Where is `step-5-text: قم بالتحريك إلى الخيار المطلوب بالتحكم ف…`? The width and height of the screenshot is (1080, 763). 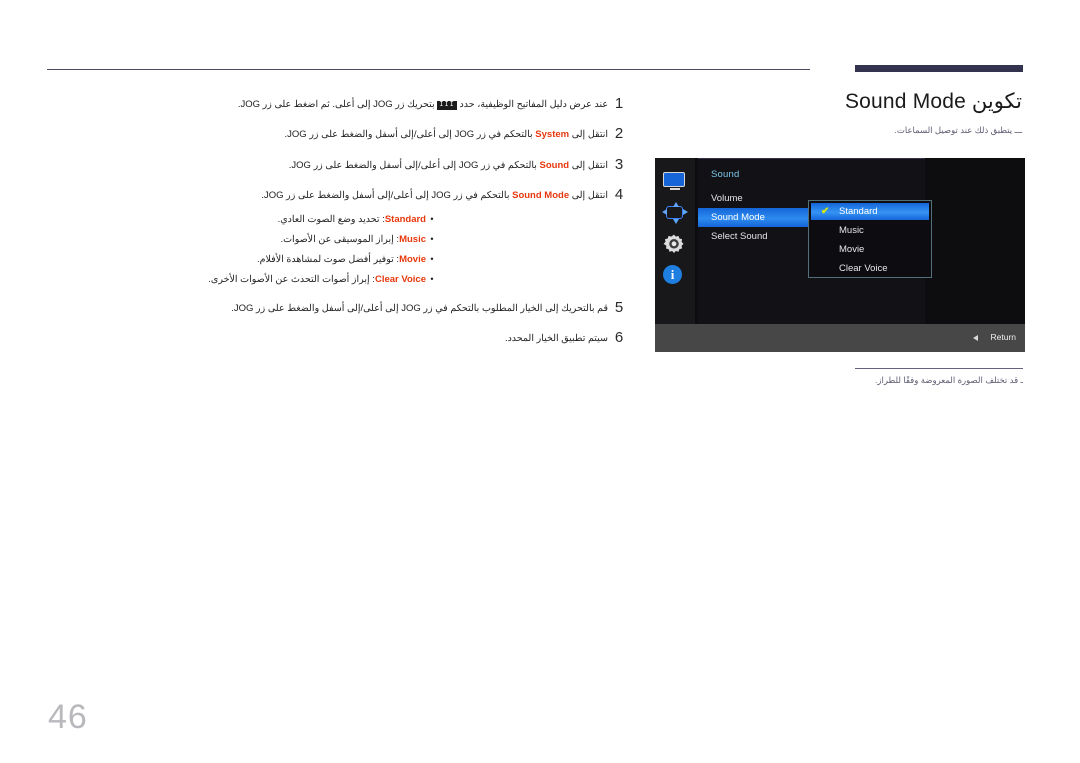 step-5-text: قم بالتحريك إلى الخيار المطلوب بالتحكم ف… is located at coordinates (419, 308).